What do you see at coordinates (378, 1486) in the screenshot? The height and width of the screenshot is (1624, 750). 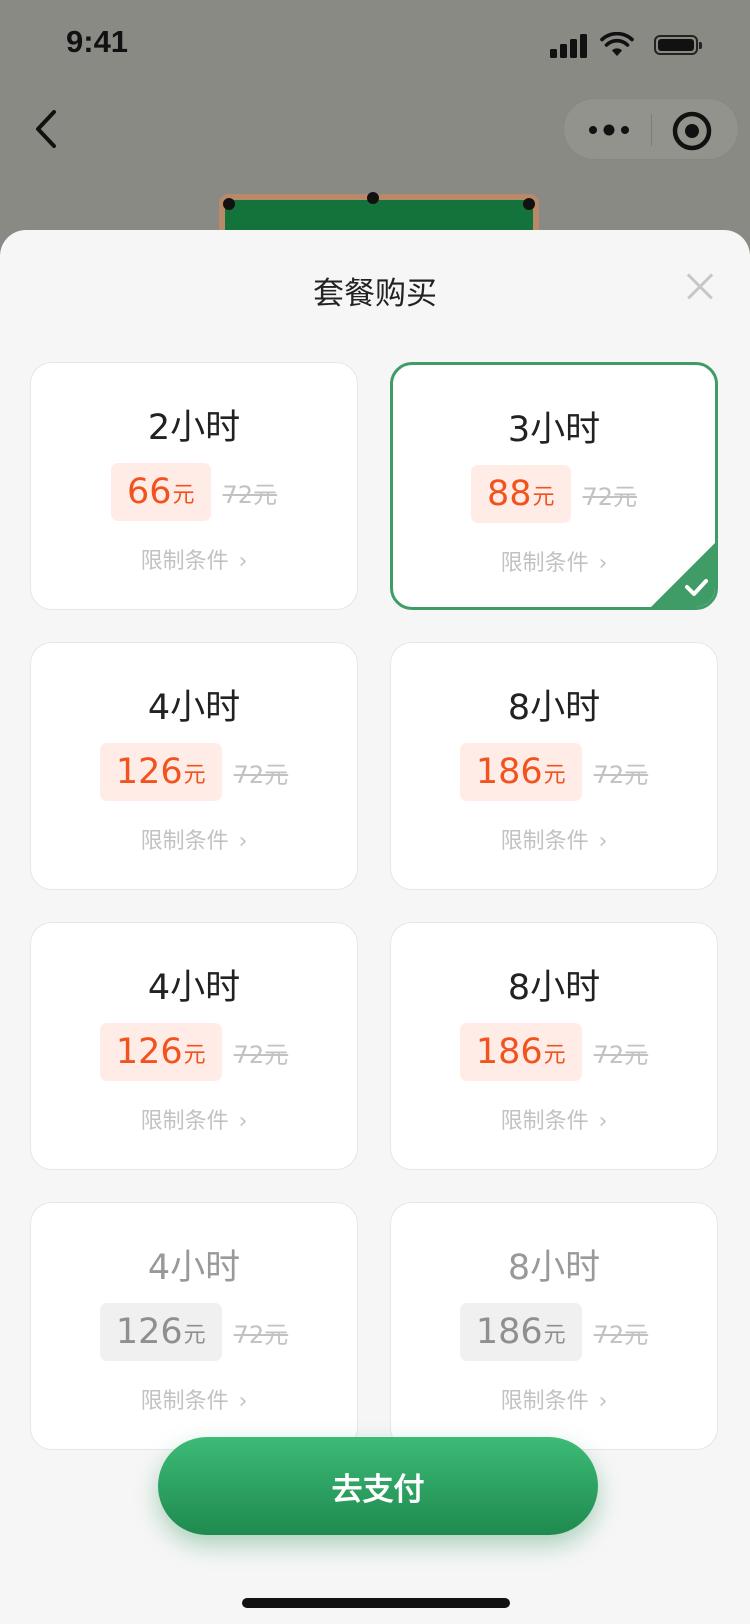 I see `pay-button: 去支付` at bounding box center [378, 1486].